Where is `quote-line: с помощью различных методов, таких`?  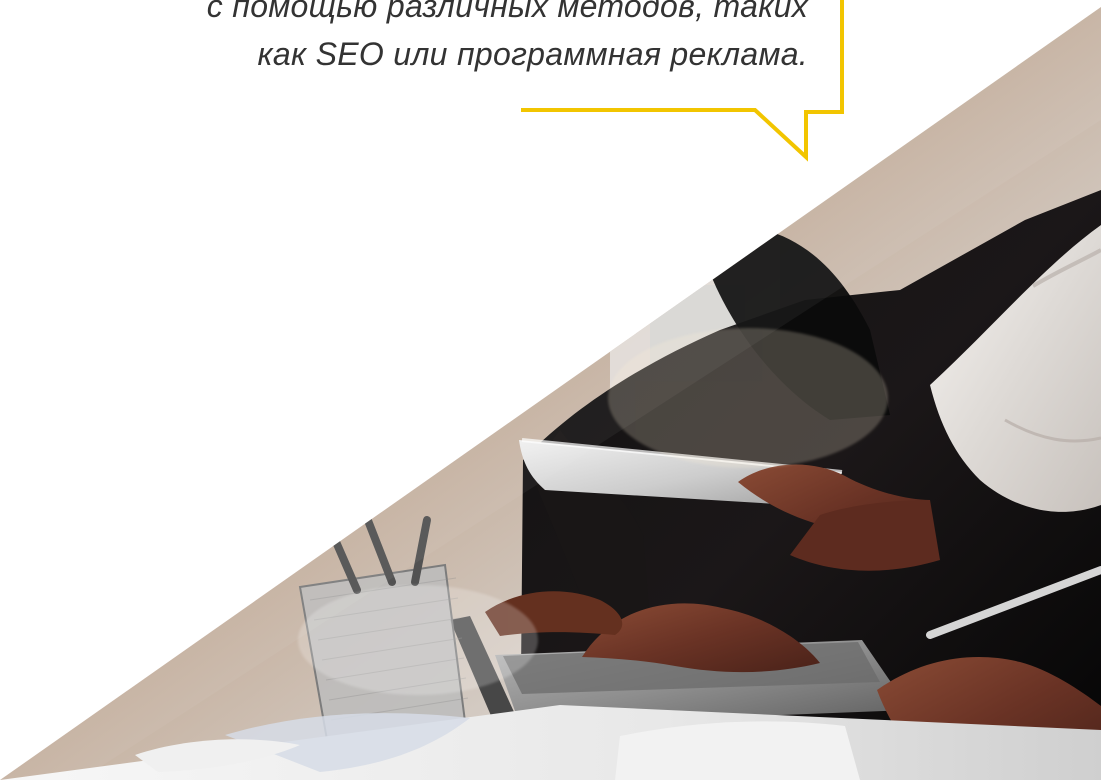
quote-line: с помощью различных методов, таких is located at coordinates (507, 12).